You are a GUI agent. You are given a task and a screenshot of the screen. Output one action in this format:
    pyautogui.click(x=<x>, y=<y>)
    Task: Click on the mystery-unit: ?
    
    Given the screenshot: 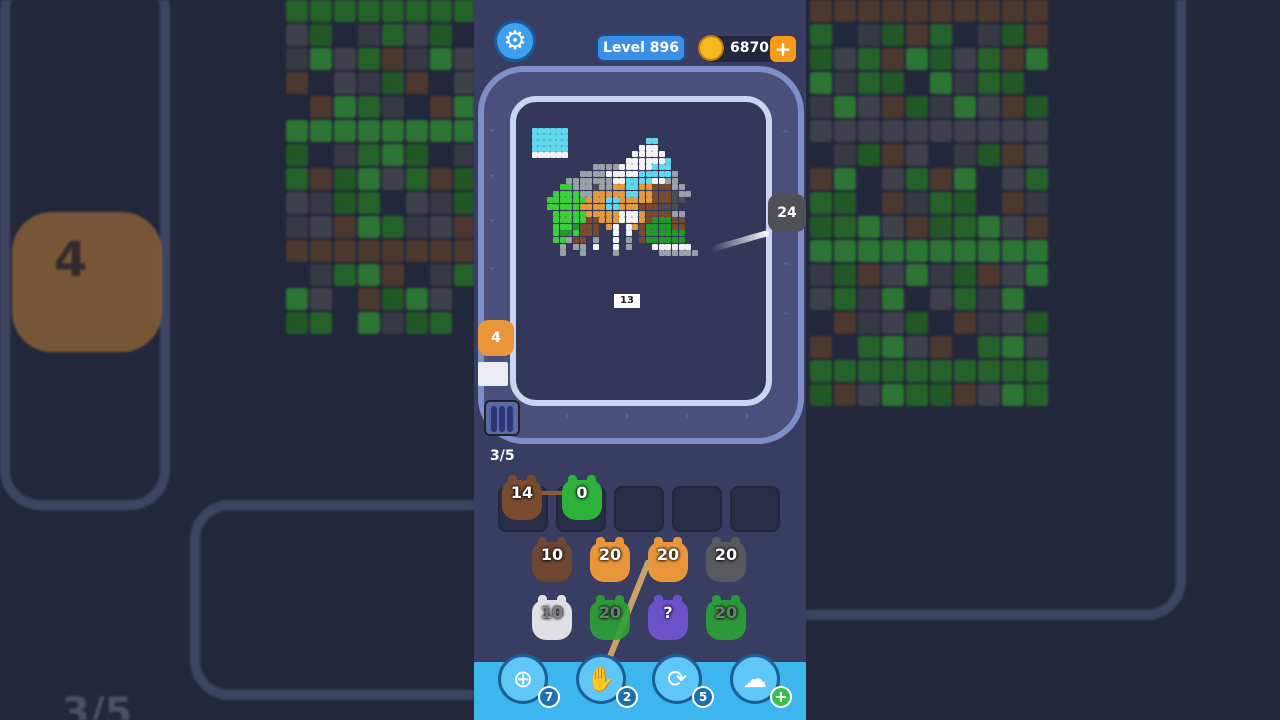 What is the action you would take?
    pyautogui.click(x=668, y=617)
    